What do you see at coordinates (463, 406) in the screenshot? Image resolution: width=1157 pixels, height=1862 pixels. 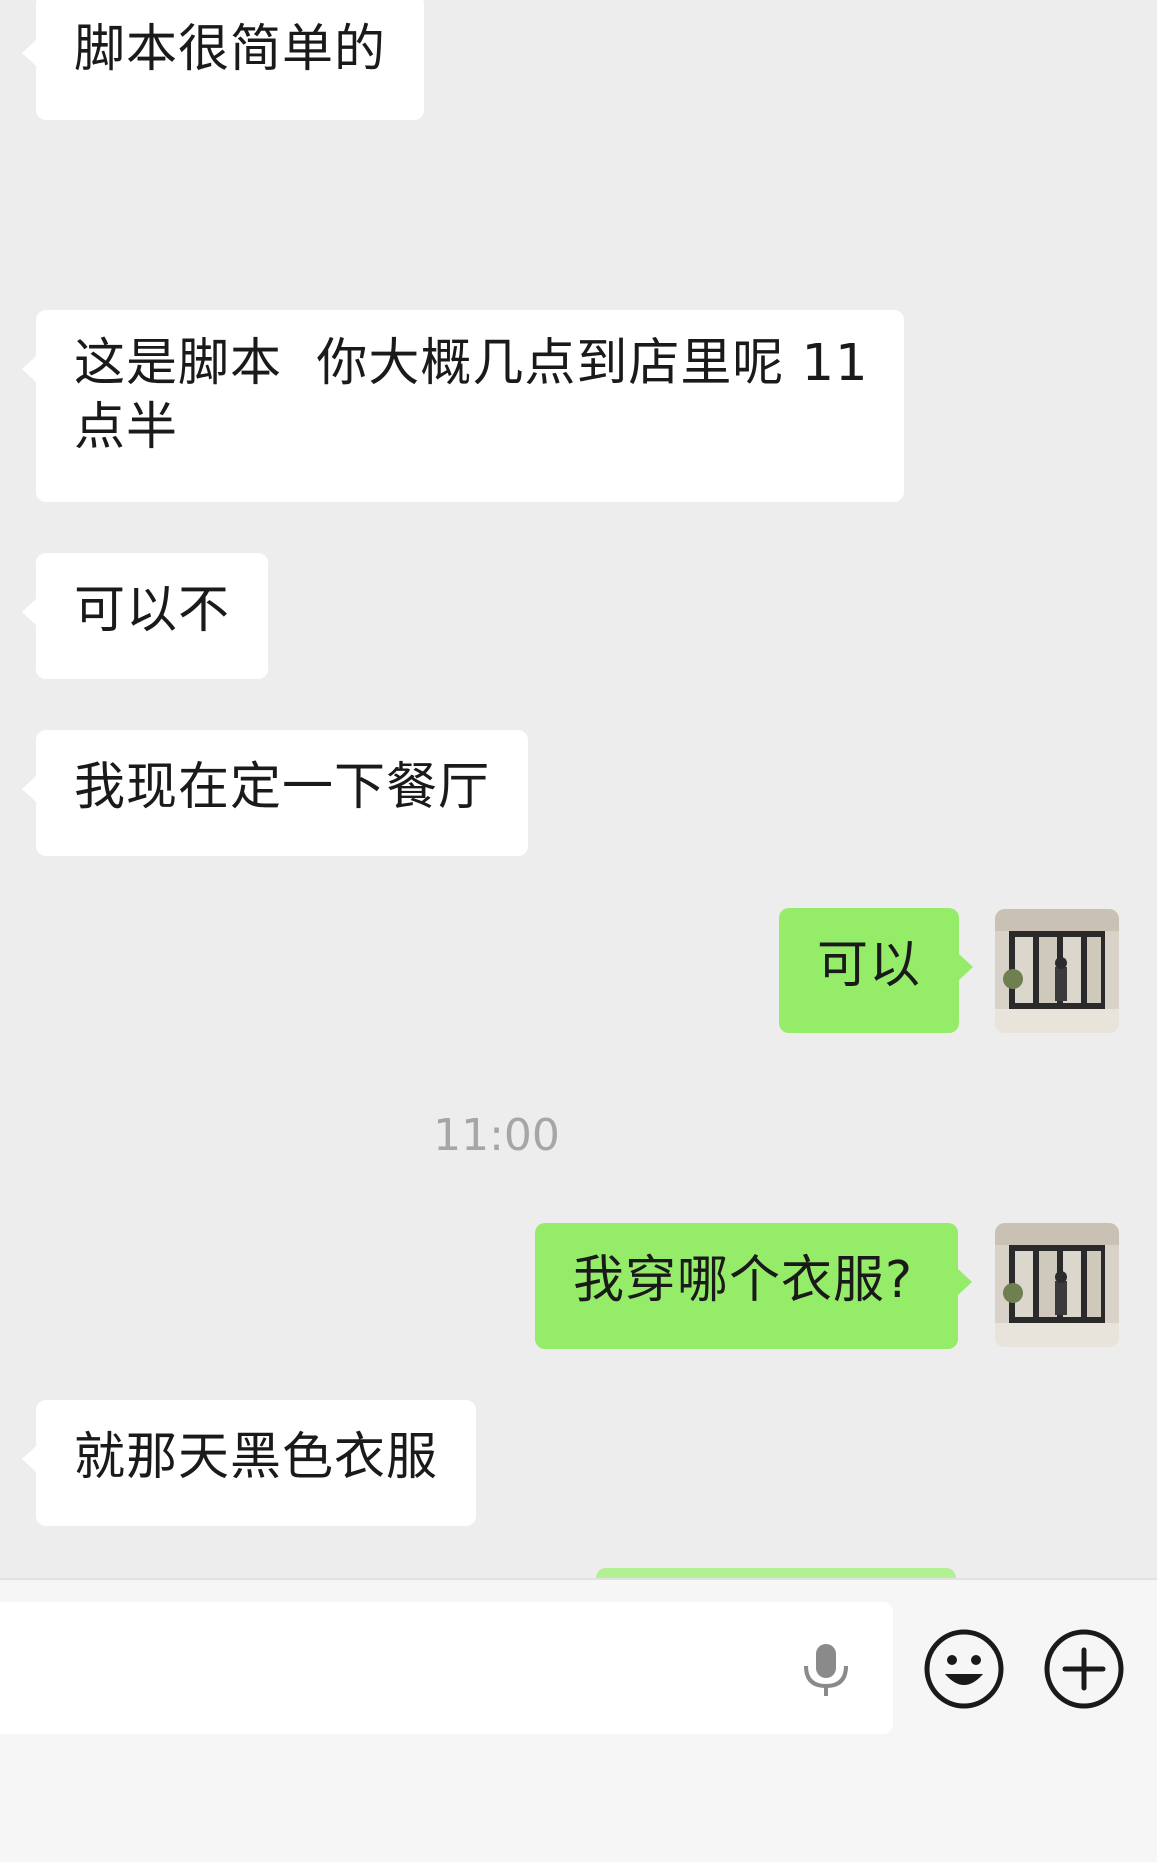 I see `message-bubble-incoming: 这是脚本 你大概几点到店里呢 11 点半` at bounding box center [463, 406].